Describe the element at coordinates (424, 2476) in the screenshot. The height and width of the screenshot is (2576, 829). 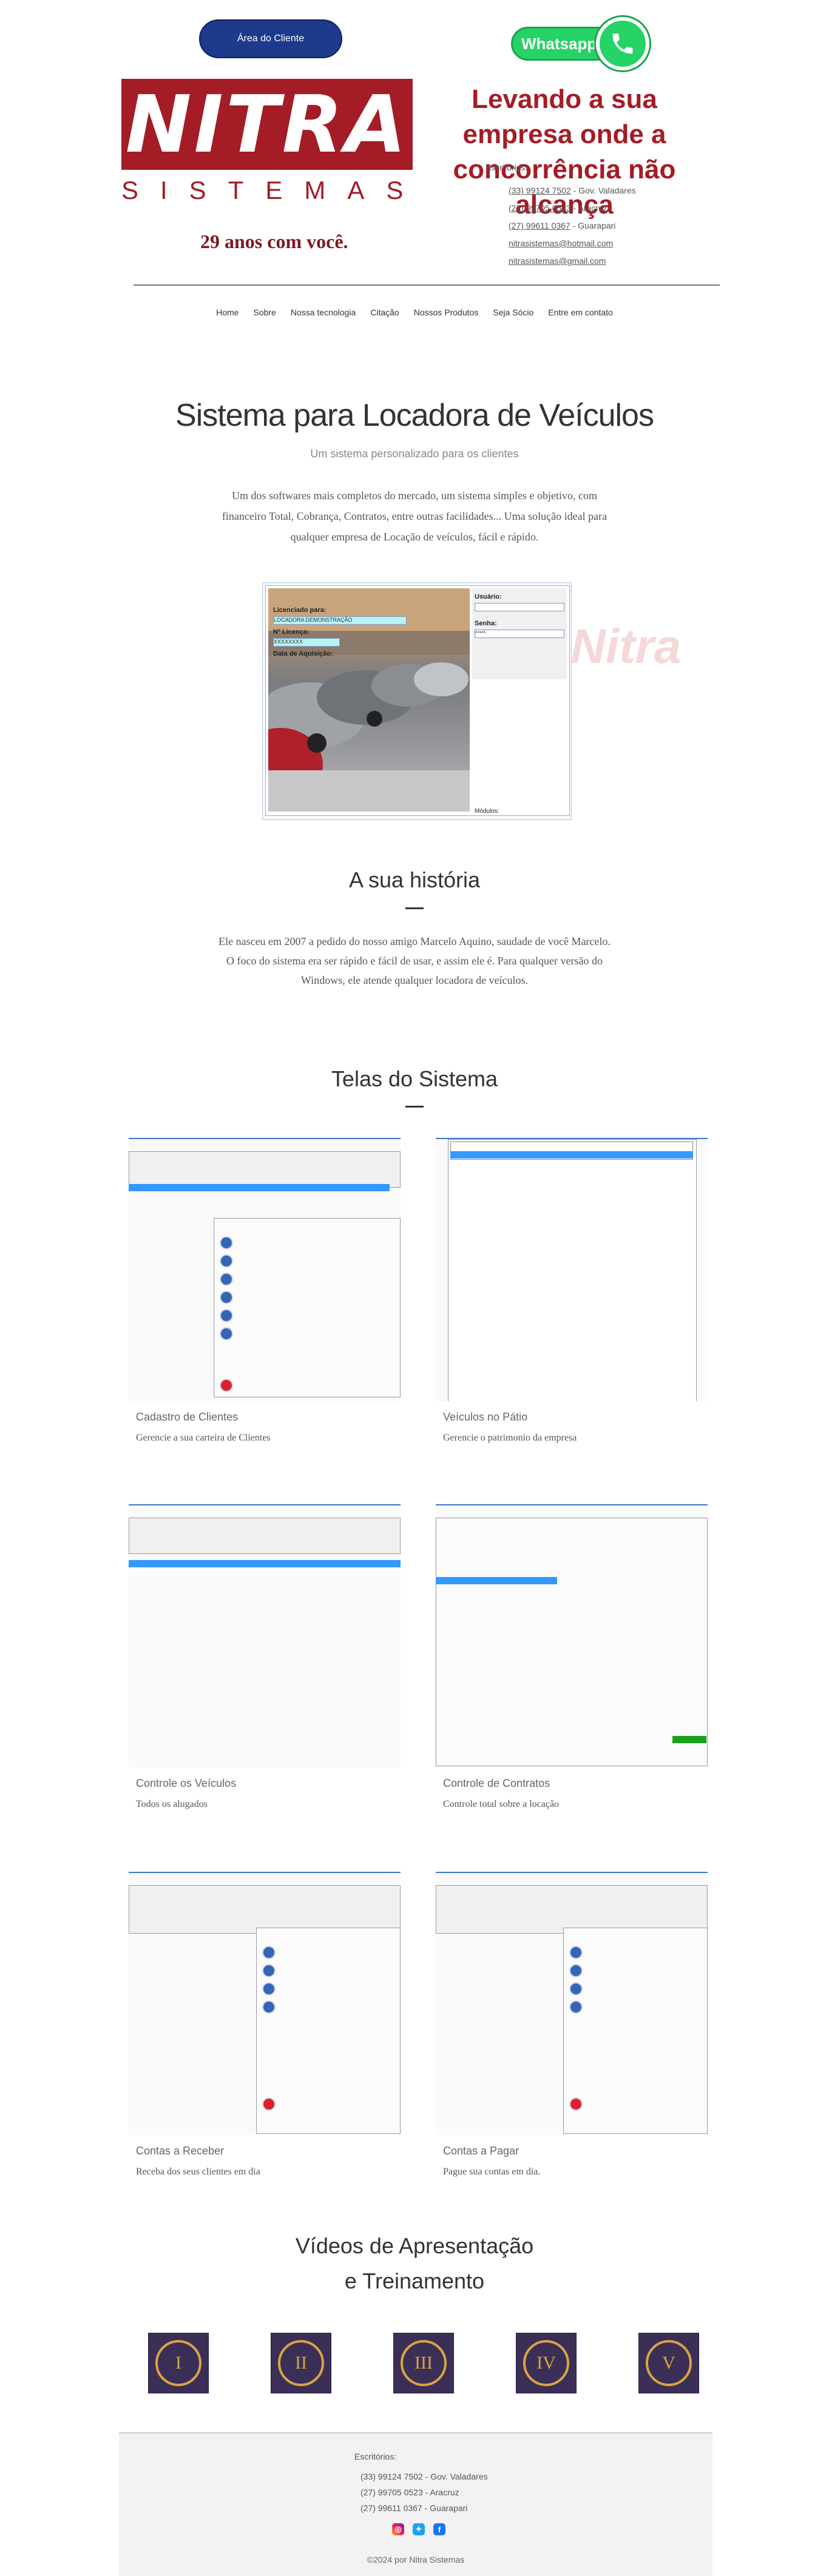
I see `footer-contact-item: (33) 99124 7502 - Gov. Valadares` at that location.